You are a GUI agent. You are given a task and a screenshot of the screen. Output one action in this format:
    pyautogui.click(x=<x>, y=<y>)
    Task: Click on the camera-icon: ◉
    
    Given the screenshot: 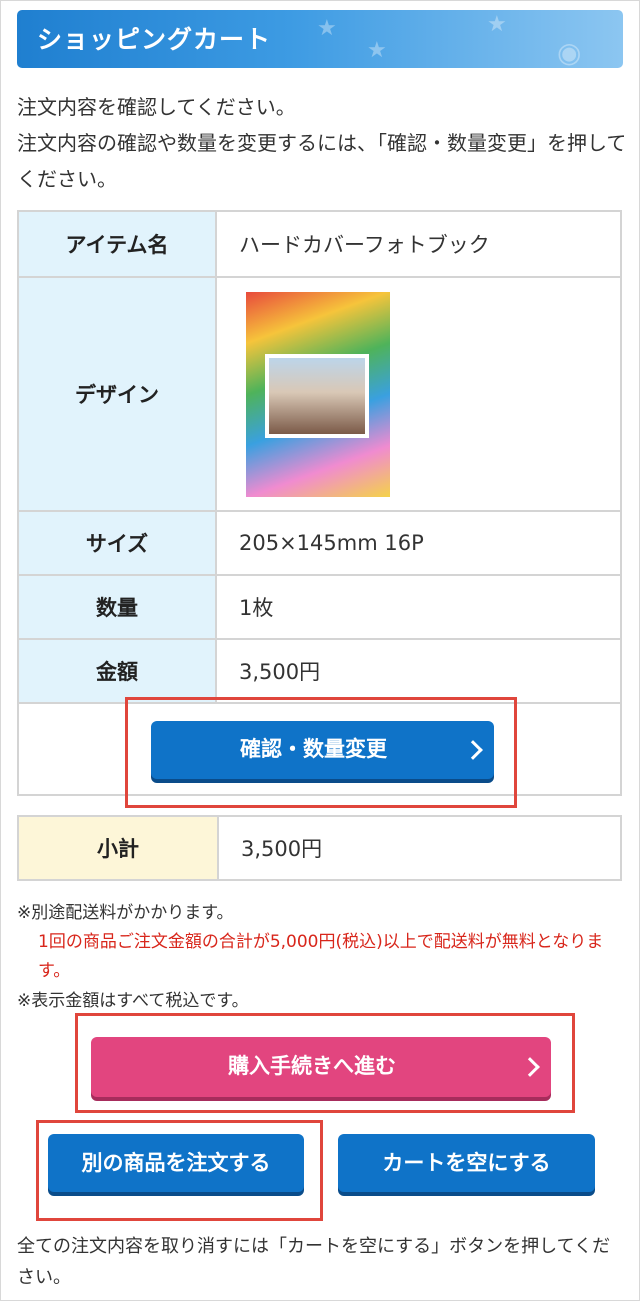 What is the action you would take?
    pyautogui.click(x=569, y=52)
    